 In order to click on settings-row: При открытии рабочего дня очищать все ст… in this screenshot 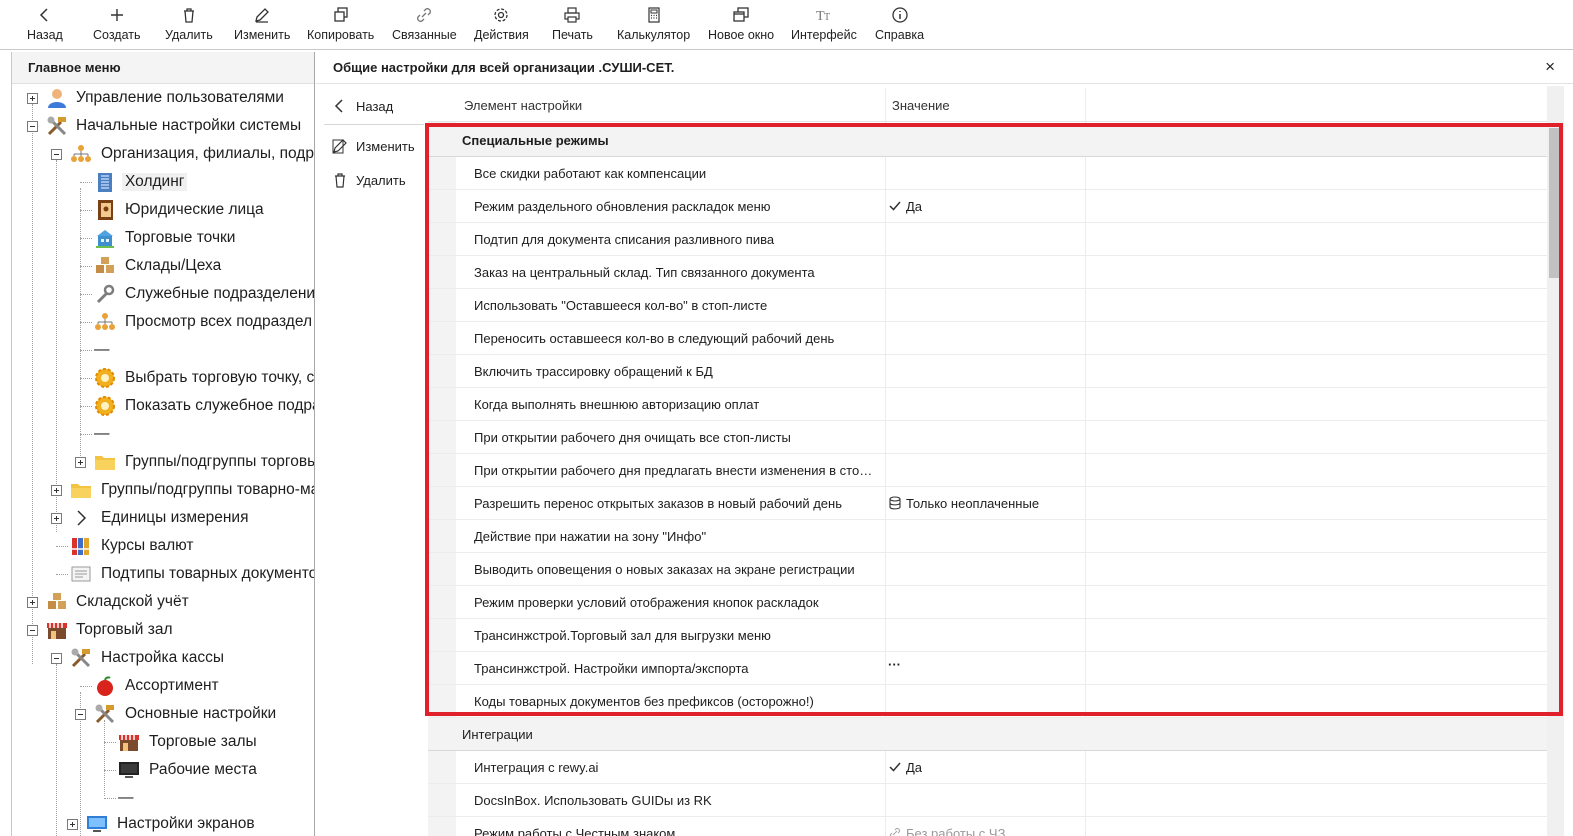, I will do `click(988, 437)`.